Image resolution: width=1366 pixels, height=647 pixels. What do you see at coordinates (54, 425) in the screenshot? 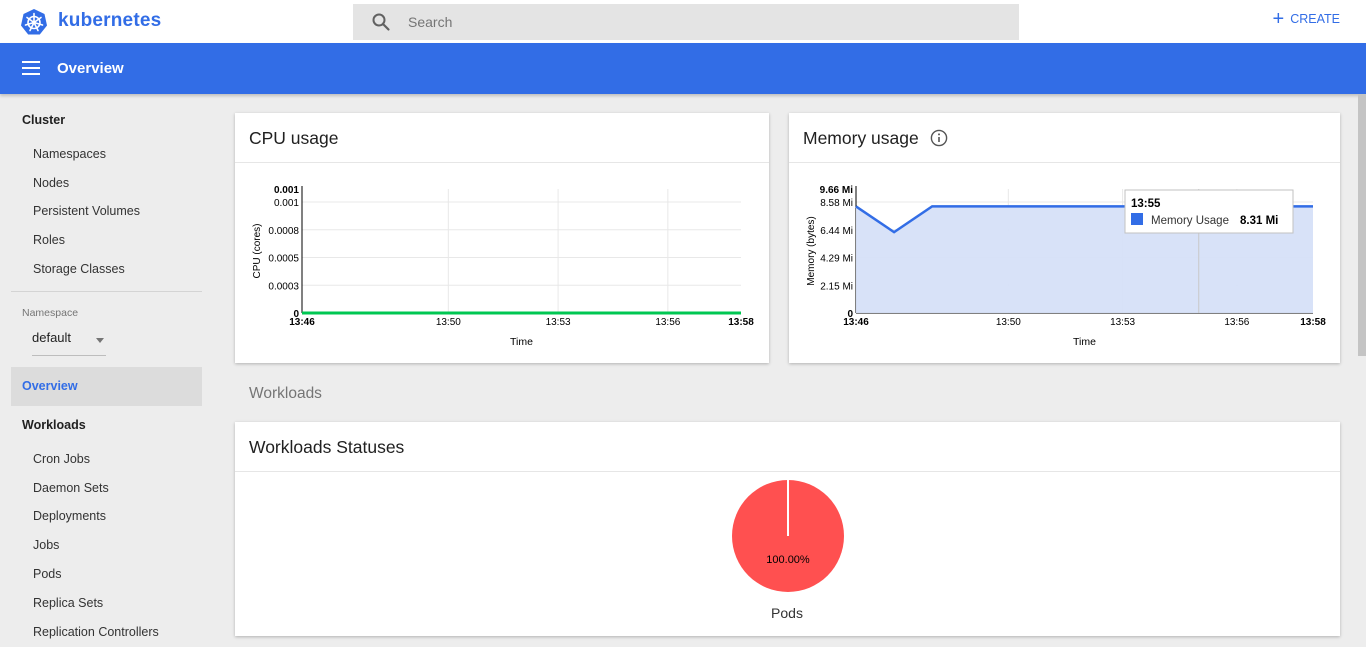
I see `sidebar-heading-workloads: Workloads` at bounding box center [54, 425].